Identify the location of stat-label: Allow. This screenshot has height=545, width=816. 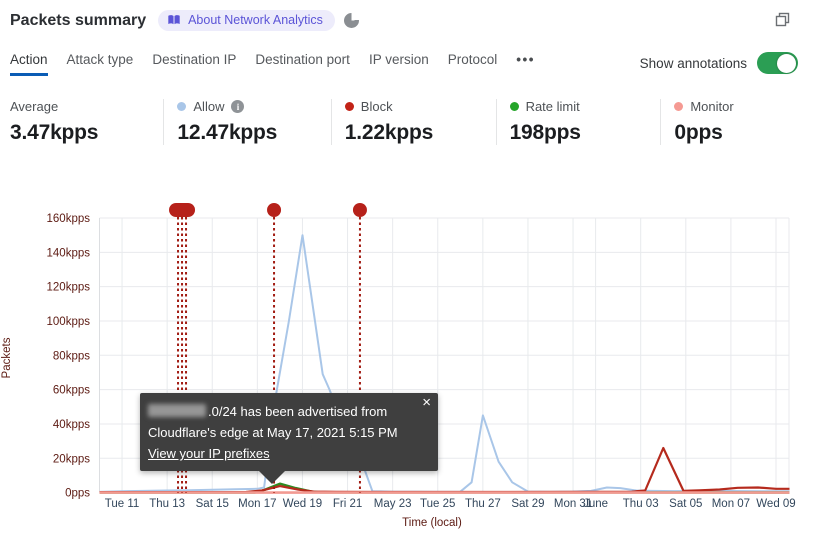
(209, 106).